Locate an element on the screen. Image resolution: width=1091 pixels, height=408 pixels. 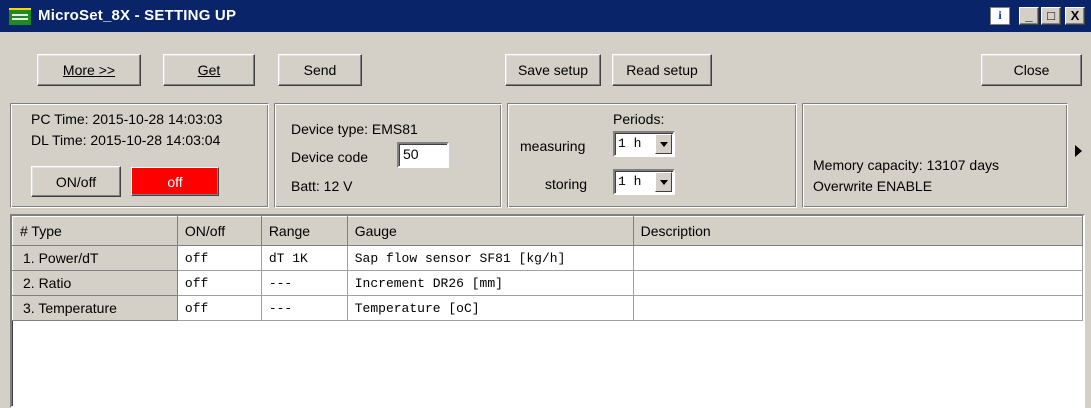
read-setup-label: Read setup is located at coordinates (662, 70).